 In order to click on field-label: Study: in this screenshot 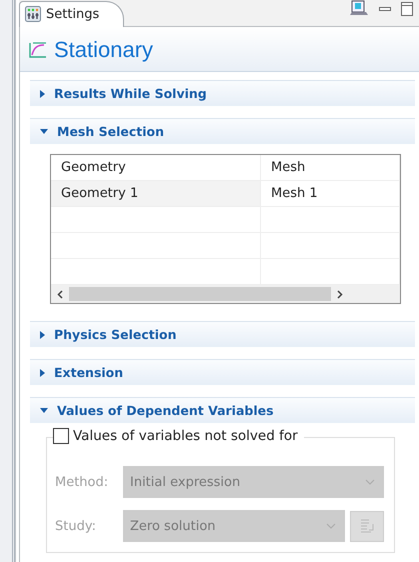, I will do `click(76, 526)`.